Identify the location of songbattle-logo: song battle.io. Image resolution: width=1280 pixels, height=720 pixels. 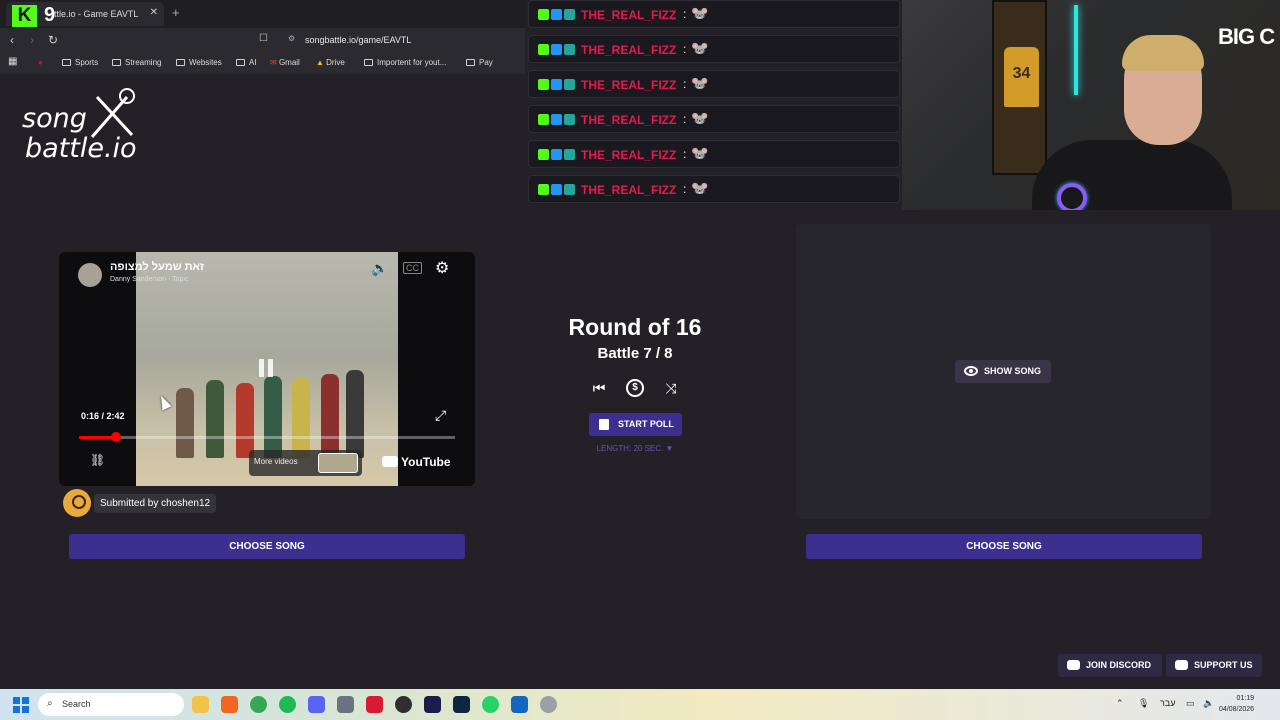
(85, 129).